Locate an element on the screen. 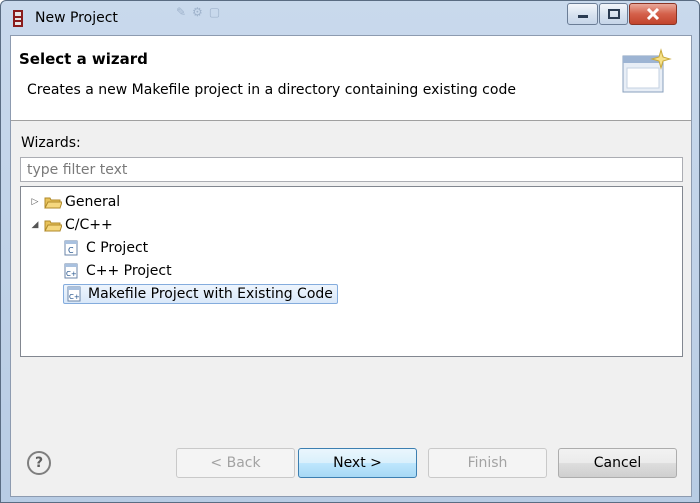 The width and height of the screenshot is (700, 503). maximize-icon is located at coordinates (613, 14).